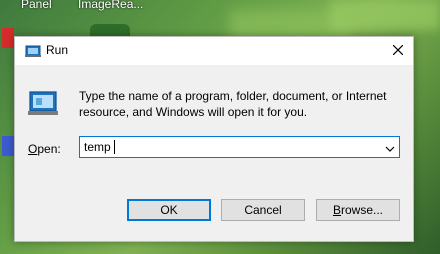  What do you see at coordinates (44, 149) in the screenshot?
I see `open-label: Open:` at bounding box center [44, 149].